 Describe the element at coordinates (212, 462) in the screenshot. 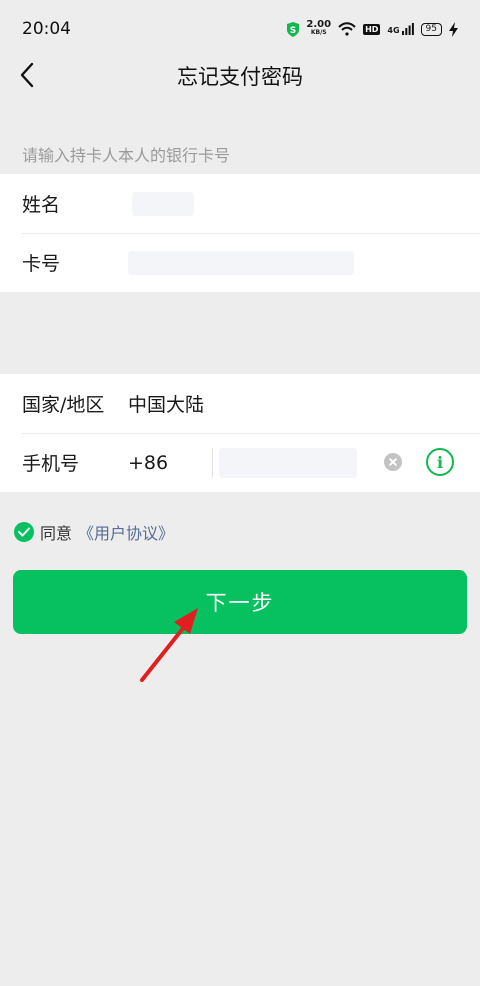

I see `field-divider` at that location.